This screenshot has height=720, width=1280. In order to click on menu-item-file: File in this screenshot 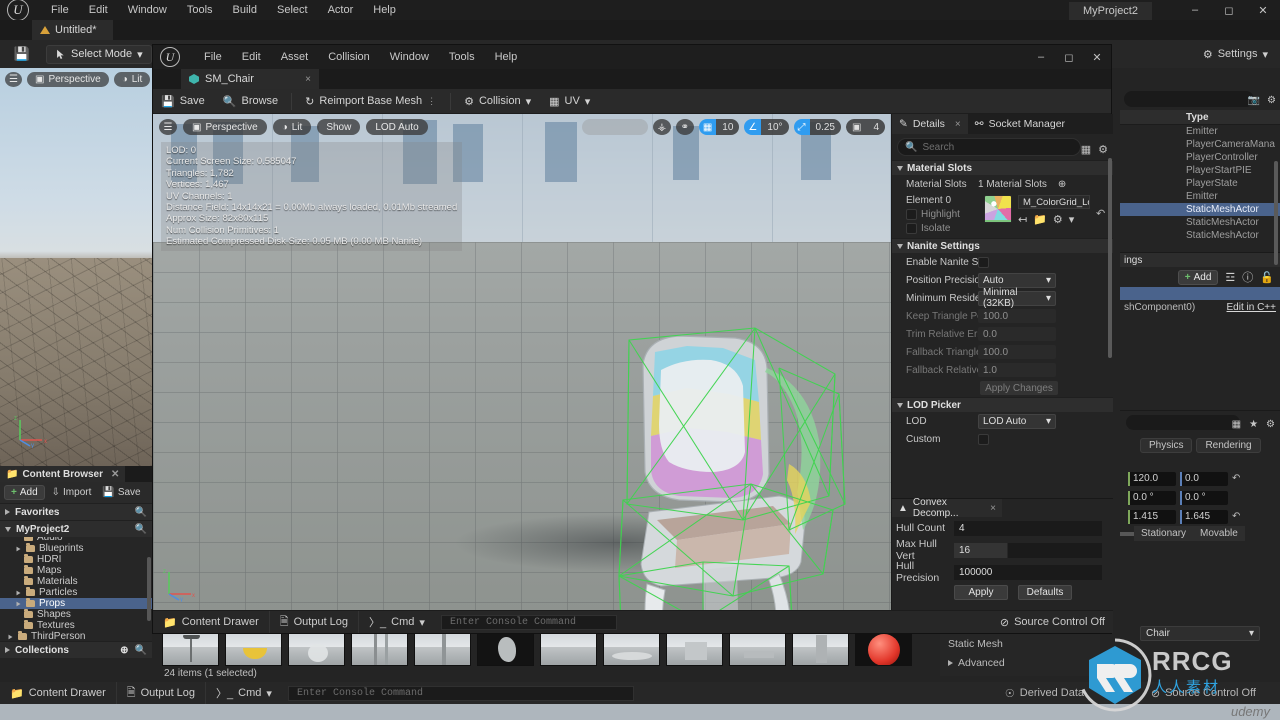, I will do `click(60, 10)`.